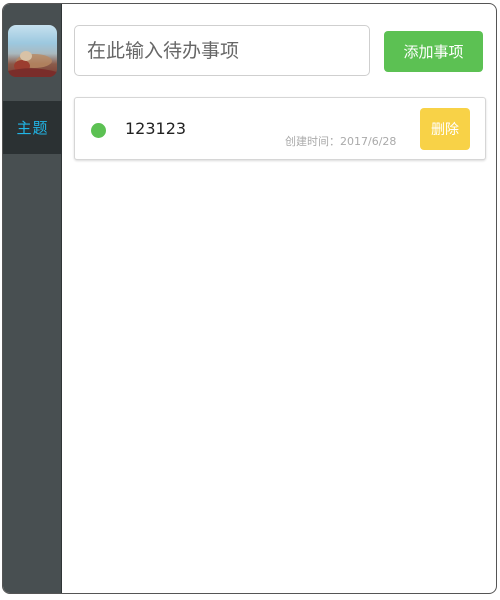 The width and height of the screenshot is (500, 600). I want to click on status-dot-icon, so click(98, 130).